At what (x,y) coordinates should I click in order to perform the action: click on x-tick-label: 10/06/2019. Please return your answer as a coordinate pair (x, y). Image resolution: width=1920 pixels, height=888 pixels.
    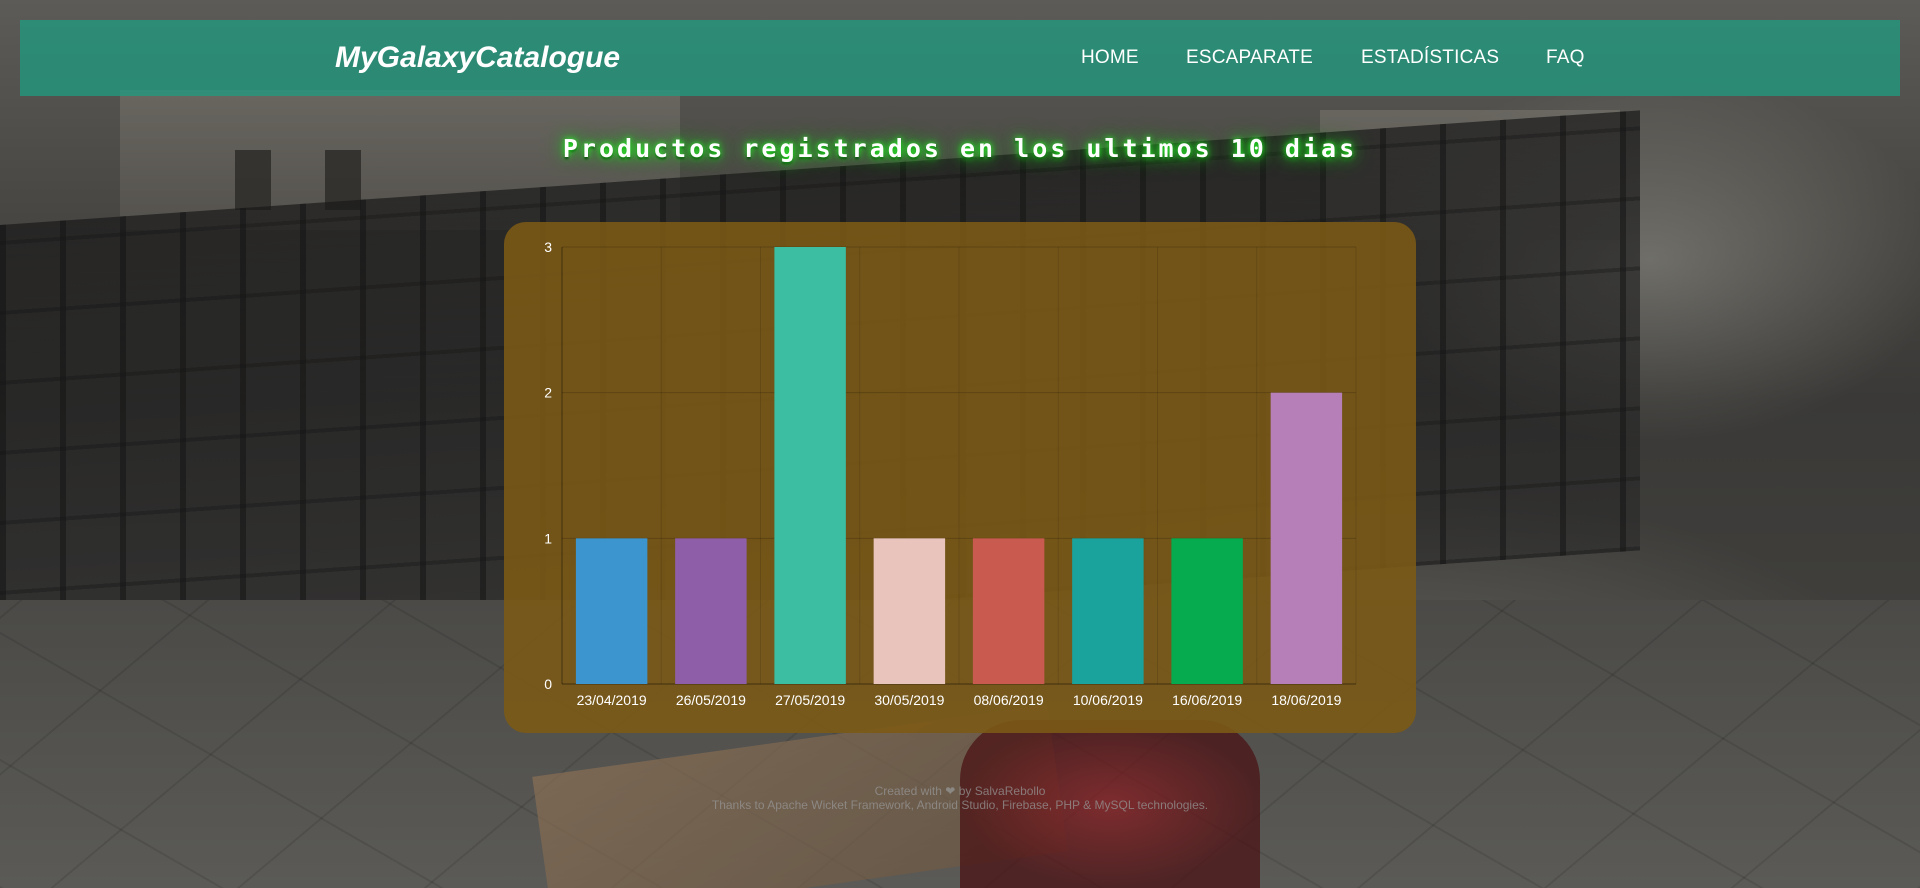
    Looking at the image, I should click on (1108, 700).